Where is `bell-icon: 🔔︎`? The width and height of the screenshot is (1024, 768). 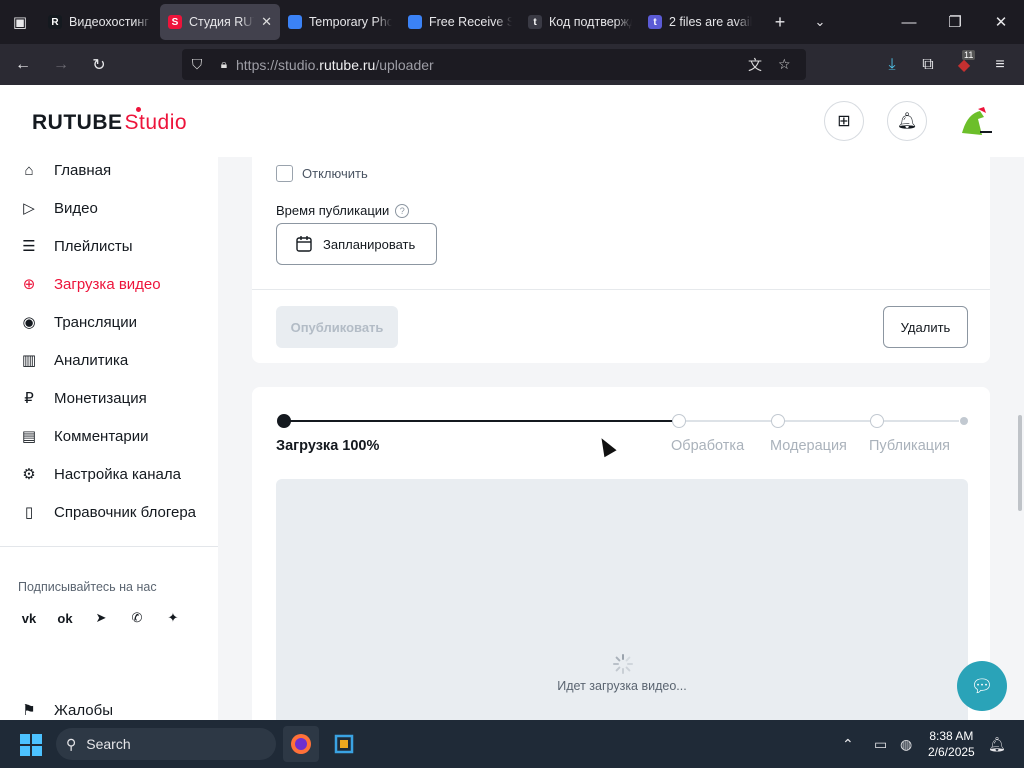 bell-icon: 🔔︎ is located at coordinates (907, 121).